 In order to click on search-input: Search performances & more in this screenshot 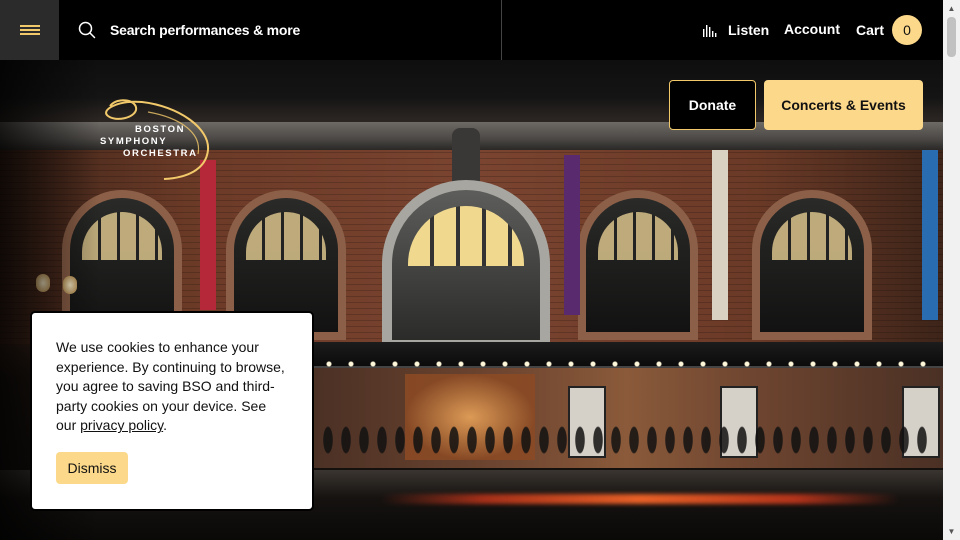, I will do `click(205, 30)`.